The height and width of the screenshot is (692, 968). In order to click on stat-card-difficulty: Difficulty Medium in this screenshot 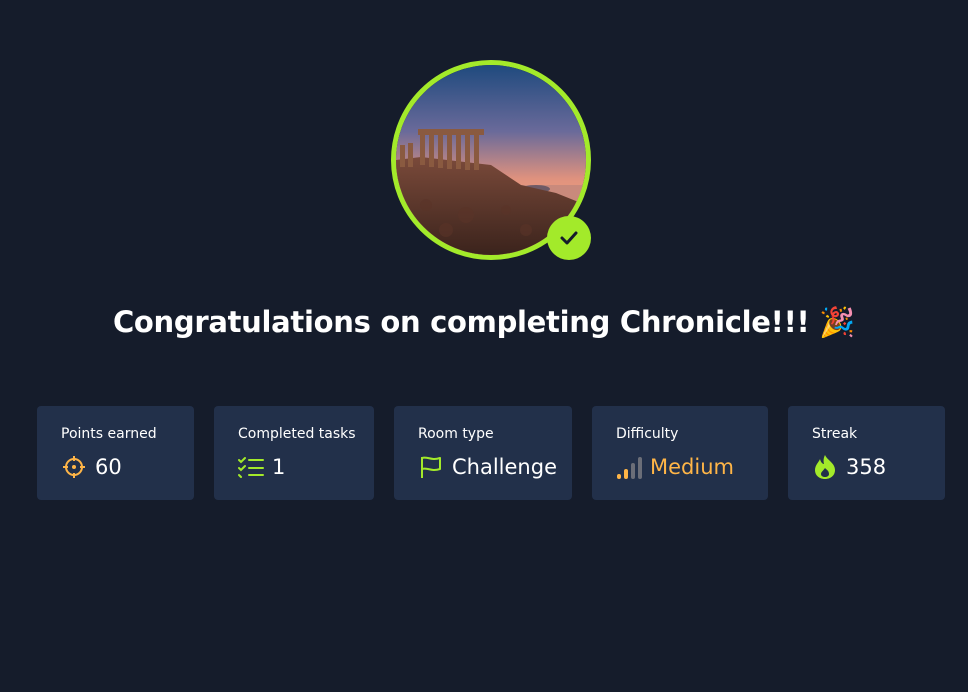, I will do `click(680, 453)`.